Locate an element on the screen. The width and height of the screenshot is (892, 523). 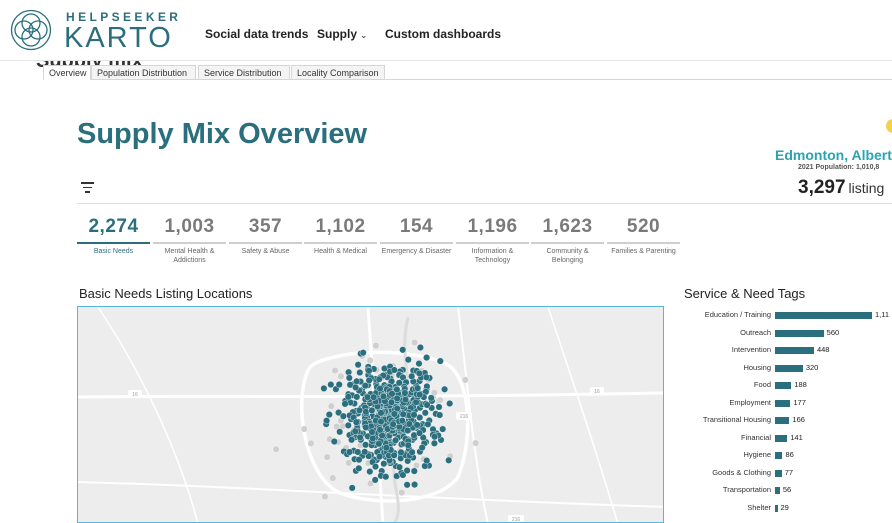
stat-emergency-disaster: 154 Emergency & Disaster is located at coordinates (416, 236).